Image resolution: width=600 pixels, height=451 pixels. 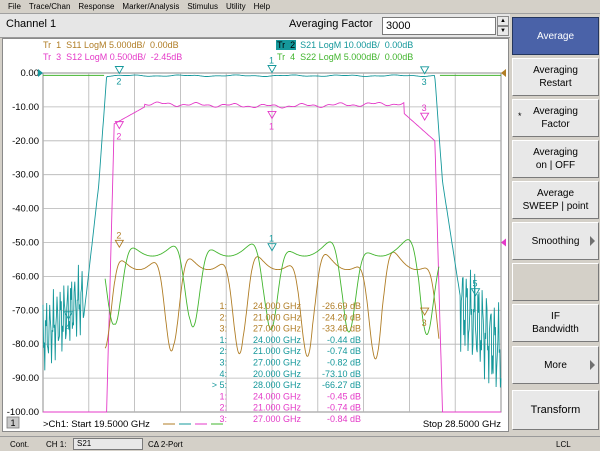 I want to click on marker-readout-id: 4:, so click(x=223, y=374).